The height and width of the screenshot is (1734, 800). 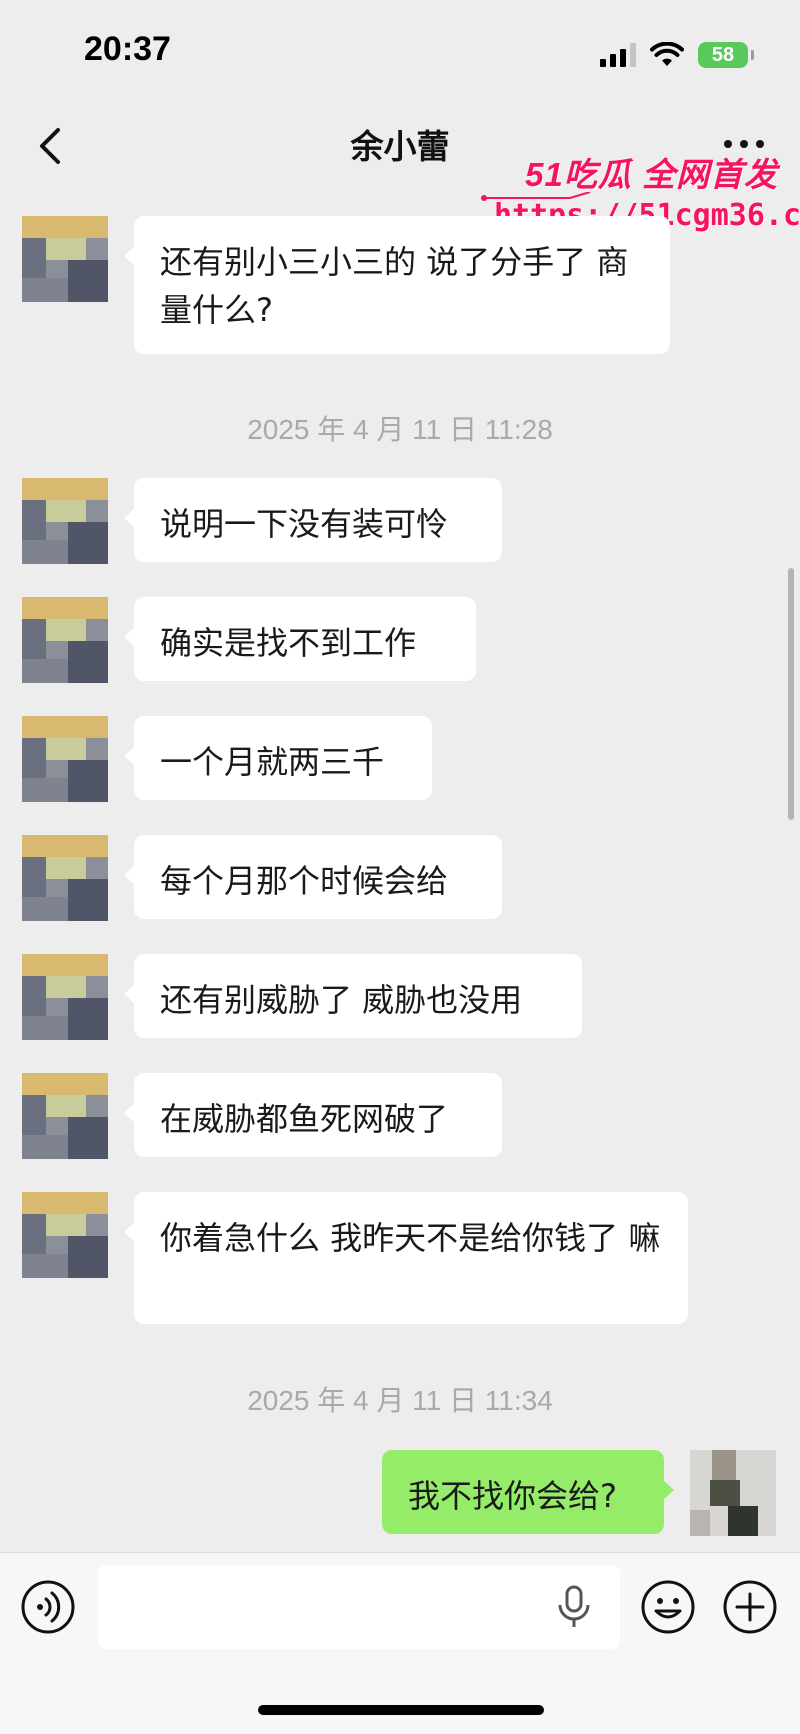 I want to click on plus-button, so click(x=750, y=1607).